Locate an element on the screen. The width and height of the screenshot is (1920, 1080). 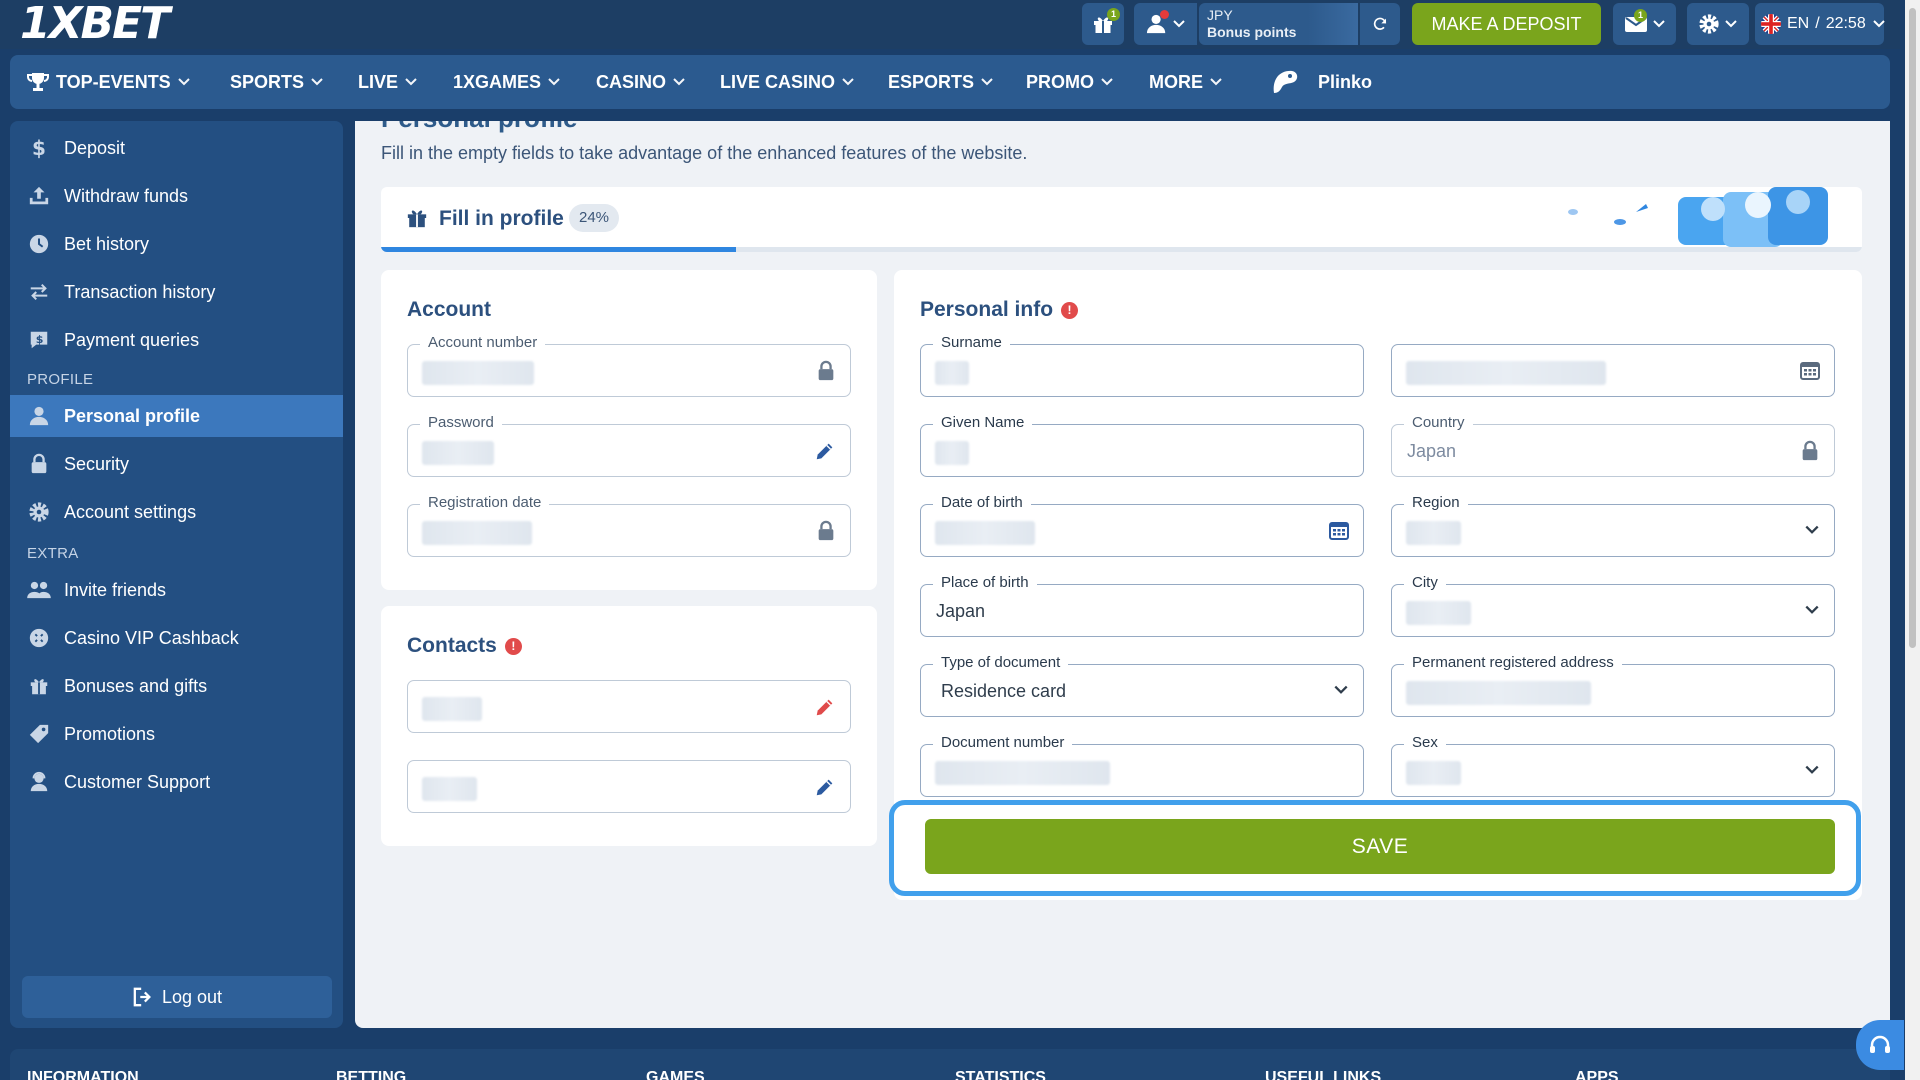
footer-betting: BETTING is located at coordinates (371, 1074).